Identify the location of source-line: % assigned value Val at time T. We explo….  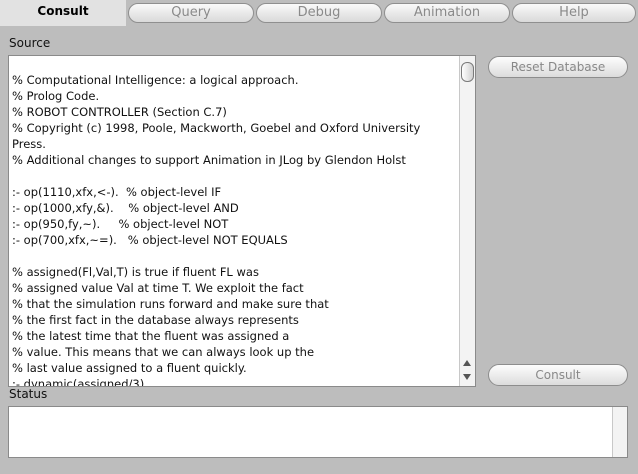
(158, 288).